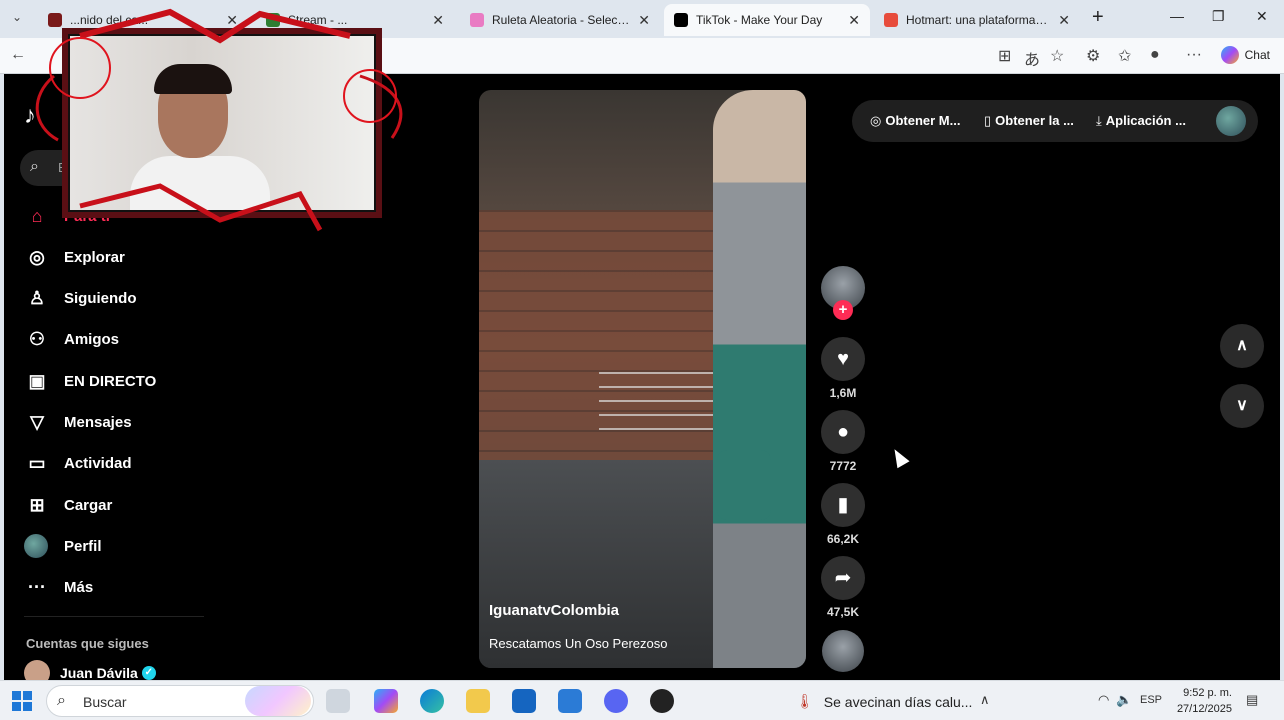 This screenshot has height=720, width=1284. What do you see at coordinates (22, 701) in the screenshot?
I see `start-button` at bounding box center [22, 701].